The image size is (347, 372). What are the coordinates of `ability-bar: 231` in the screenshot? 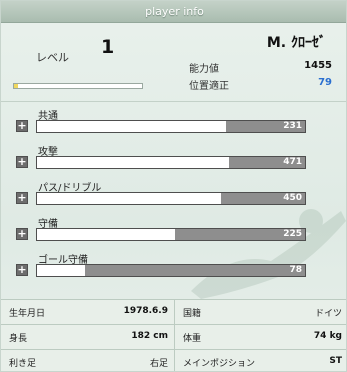 It's located at (171, 126).